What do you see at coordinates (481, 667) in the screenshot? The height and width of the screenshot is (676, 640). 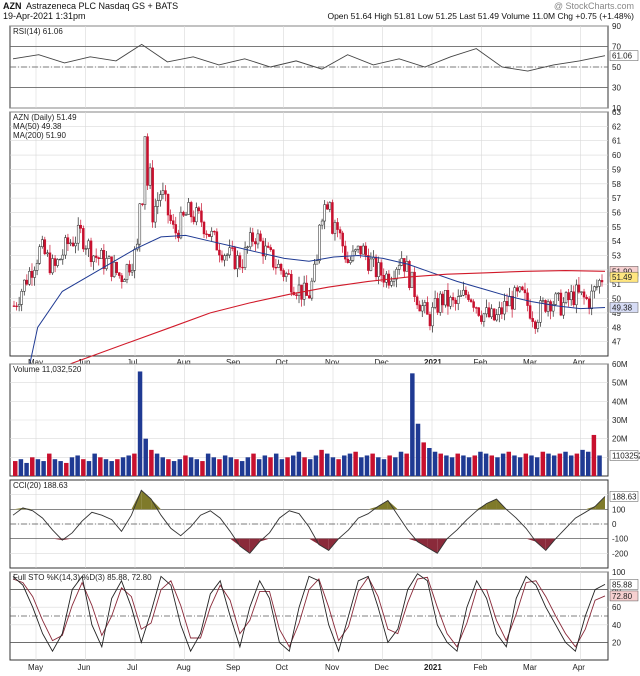 I see `sto-xtick-9: Feb` at bounding box center [481, 667].